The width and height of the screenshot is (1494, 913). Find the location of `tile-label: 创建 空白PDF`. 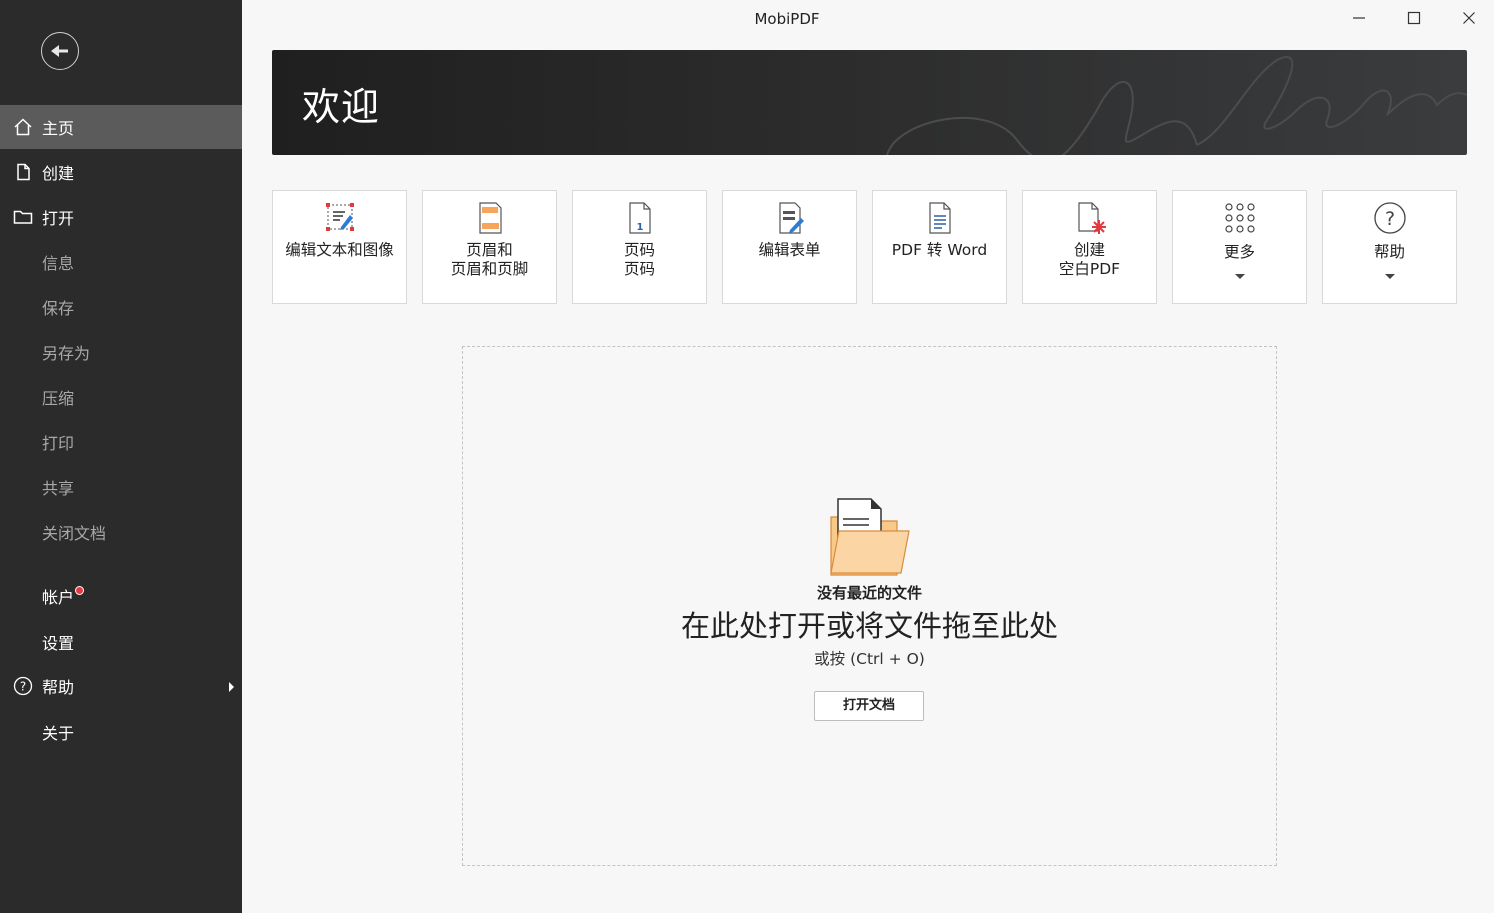

tile-label: 创建 空白PDF is located at coordinates (1089, 260).